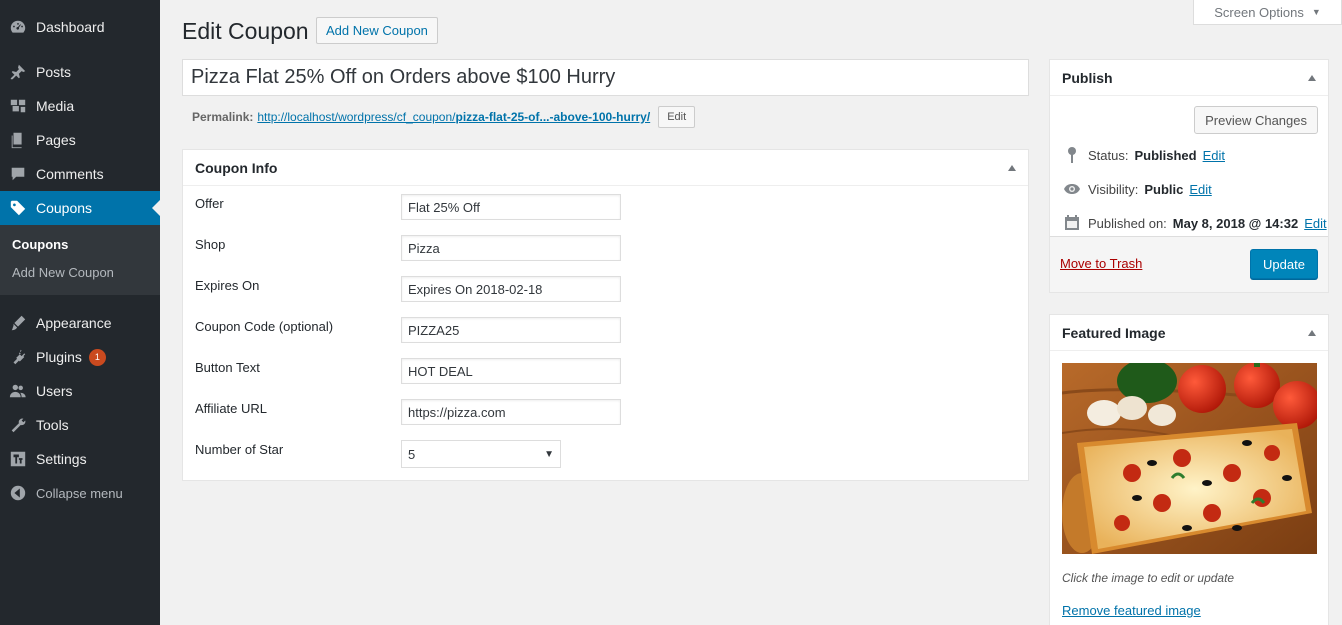 The image size is (1342, 625). I want to click on field-coupon-code: Coupon Code (optional) PIZZA25, so click(605, 330).